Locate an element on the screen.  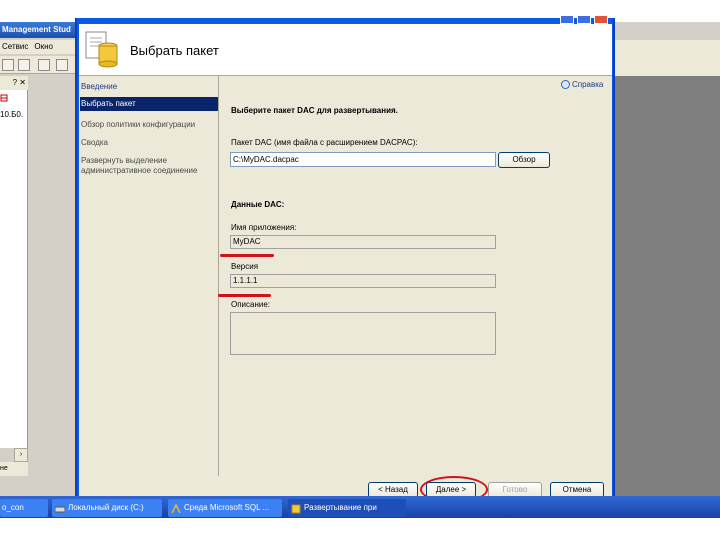
background-window-title: Management Stud is located at coordinates (39, 30).